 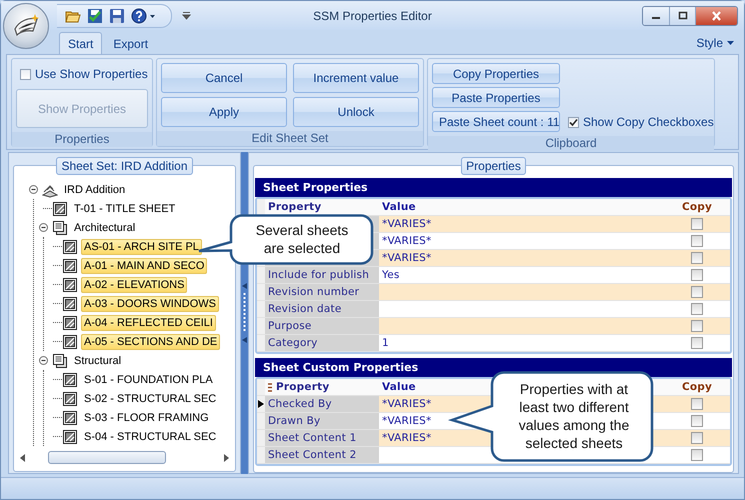 What do you see at coordinates (146, 418) in the screenshot?
I see `tree-item: S-03 - FLOOR FRAMING` at bounding box center [146, 418].